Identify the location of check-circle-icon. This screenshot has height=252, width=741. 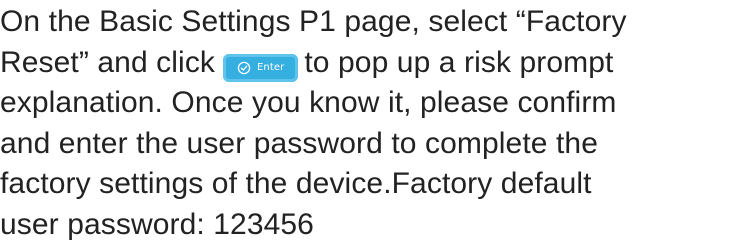
(244, 68).